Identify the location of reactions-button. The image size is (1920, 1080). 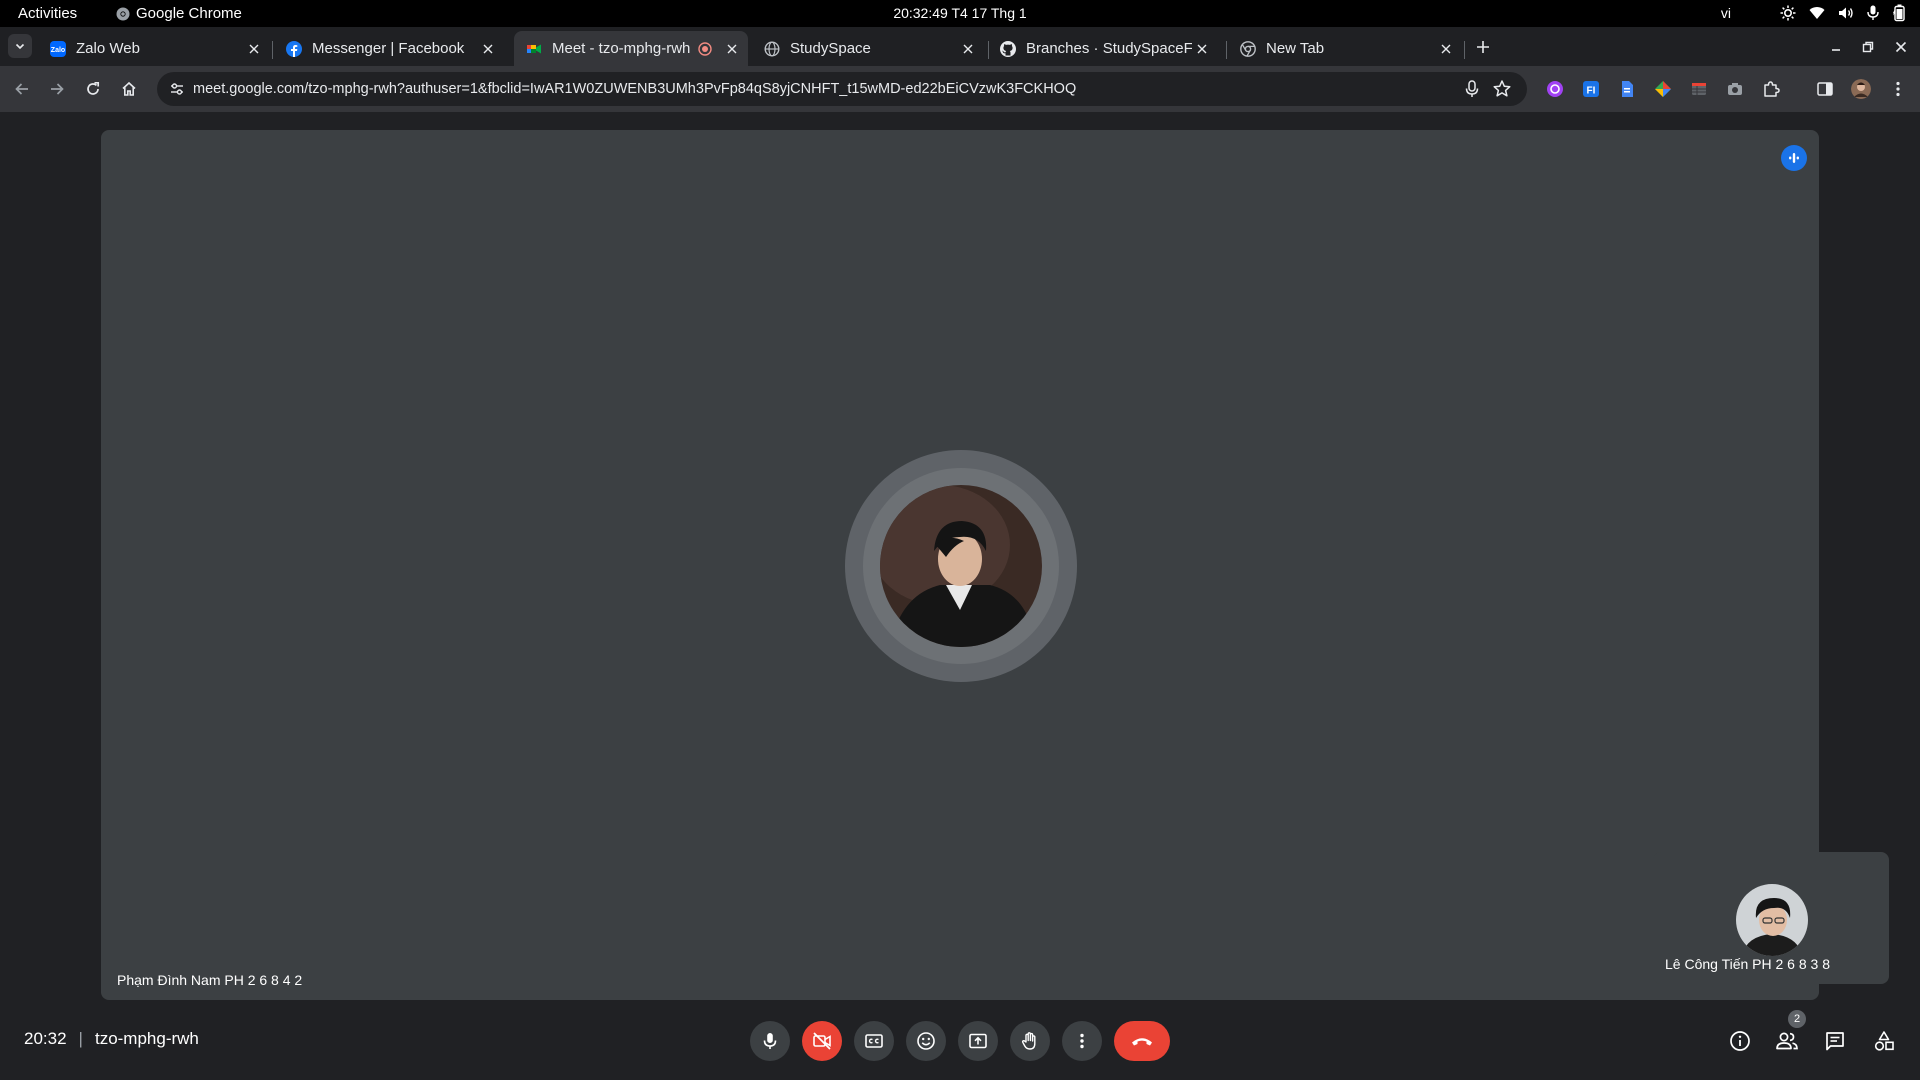
(926, 1041).